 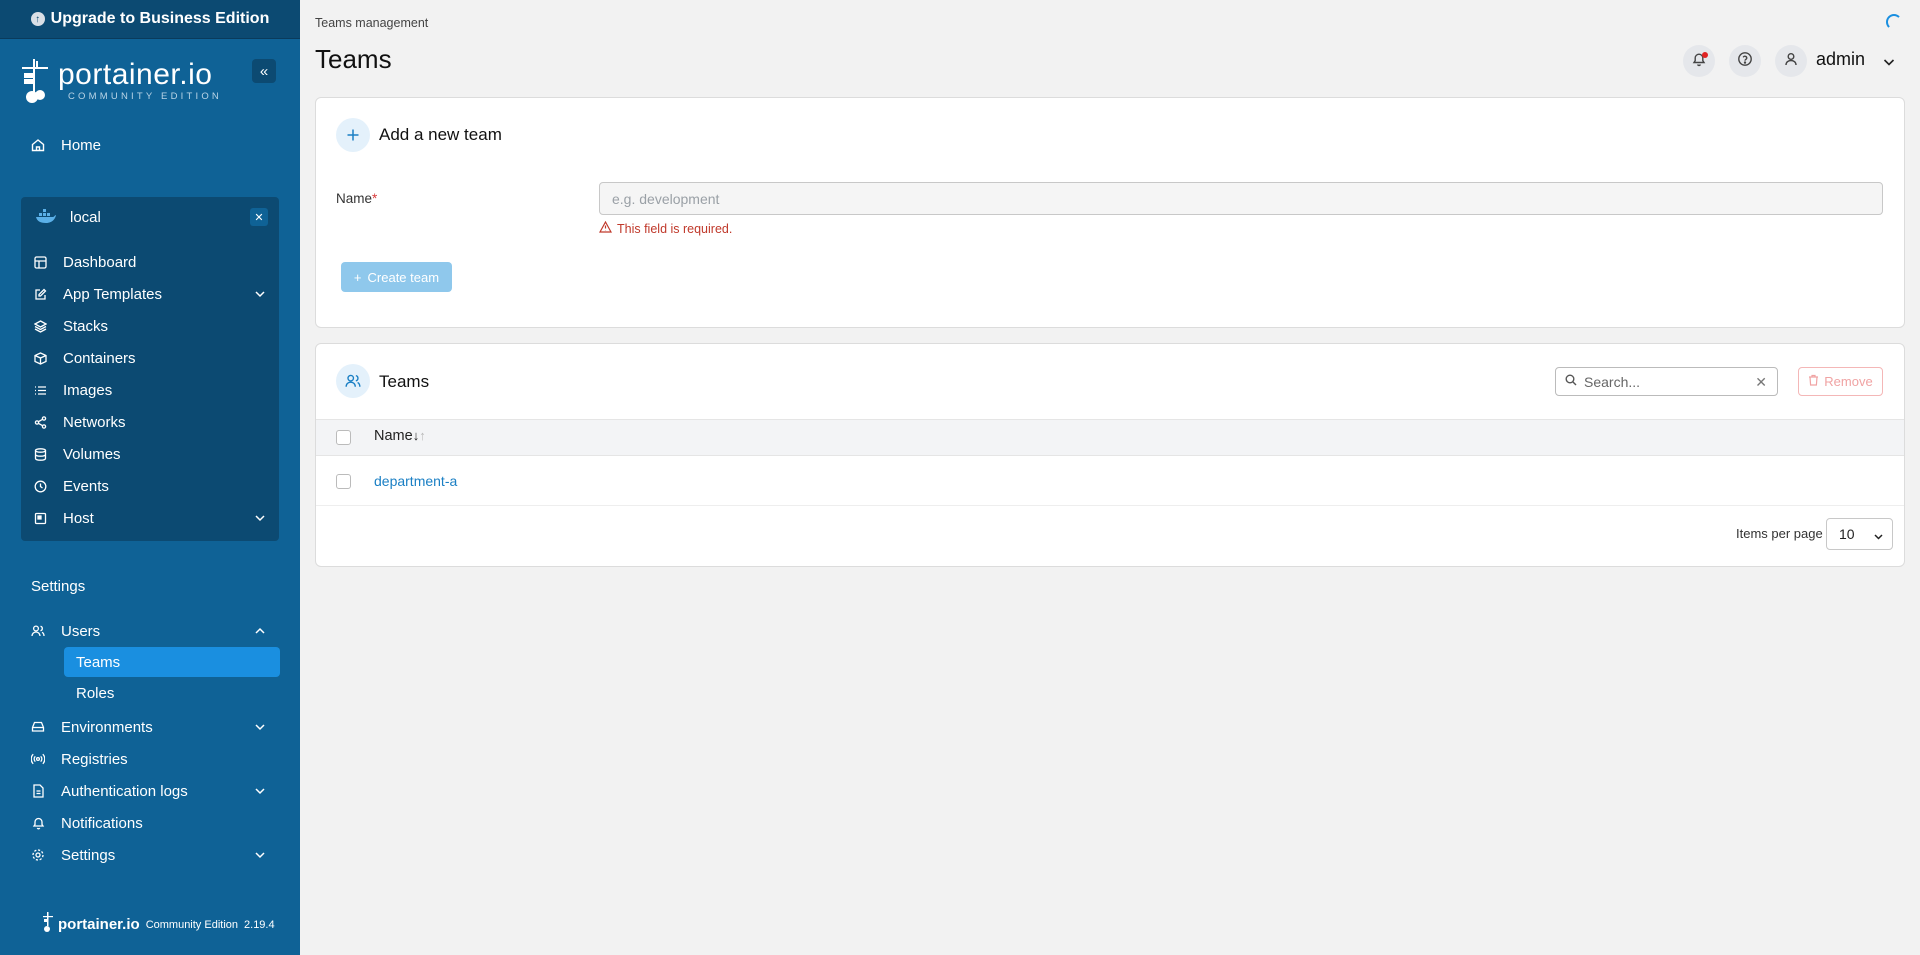 What do you see at coordinates (440, 134) in the screenshot?
I see `add-team-title: Add a new team` at bounding box center [440, 134].